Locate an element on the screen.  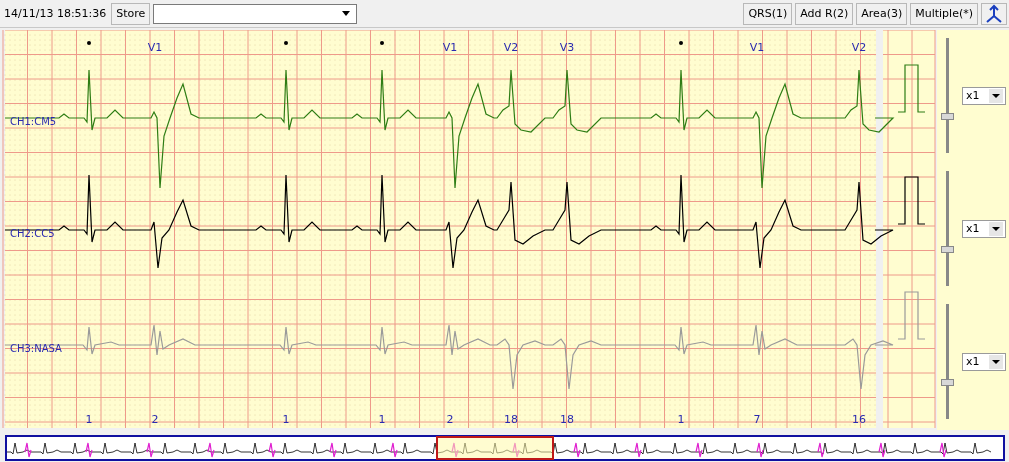
toolbar-button: Multiple(*) is located at coordinates (944, 13).